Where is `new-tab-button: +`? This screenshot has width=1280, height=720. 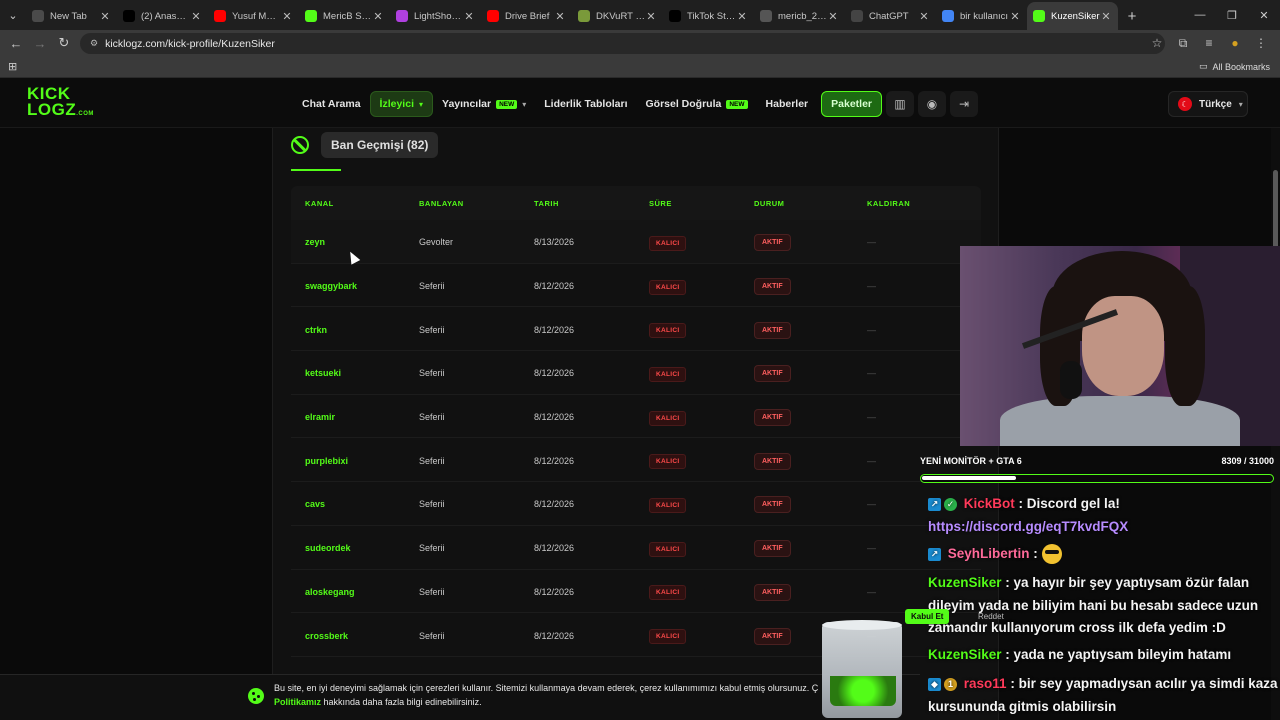 new-tab-button: + is located at coordinates (1132, 16).